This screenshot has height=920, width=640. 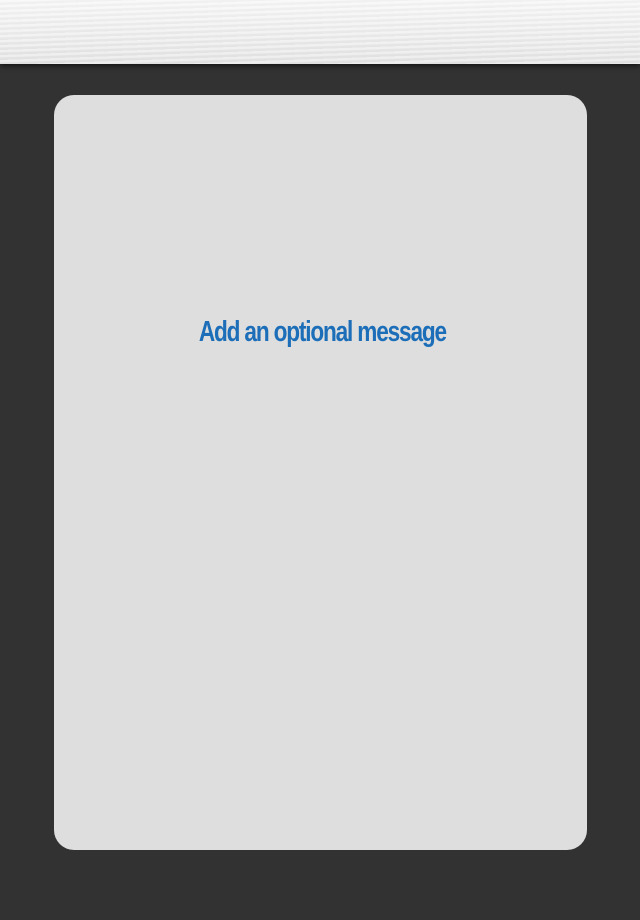 What do you see at coordinates (320, 32) in the screenshot?
I see `top-toolbar` at bounding box center [320, 32].